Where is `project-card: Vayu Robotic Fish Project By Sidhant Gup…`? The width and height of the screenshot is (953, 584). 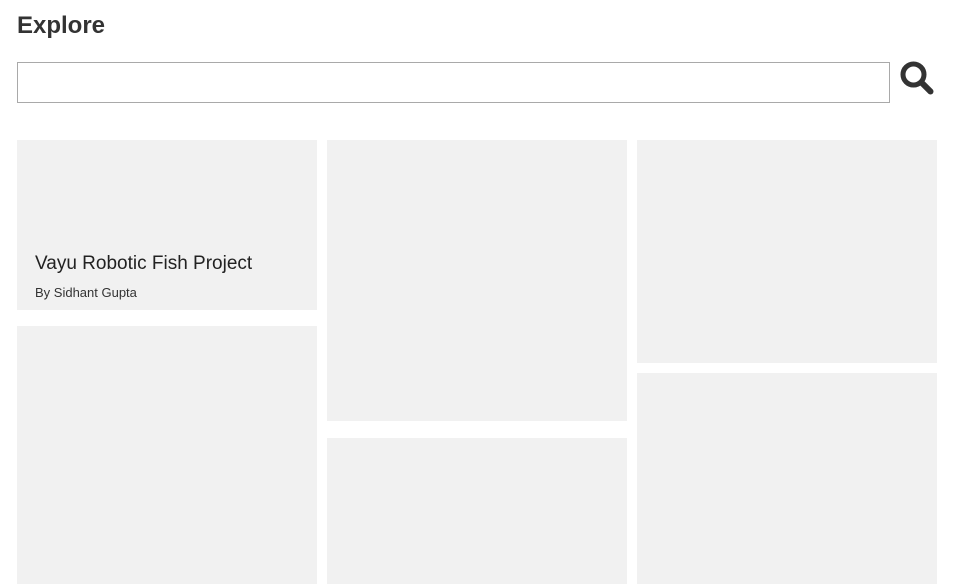
project-card: Vayu Robotic Fish Project By Sidhant Gup… is located at coordinates (167, 225).